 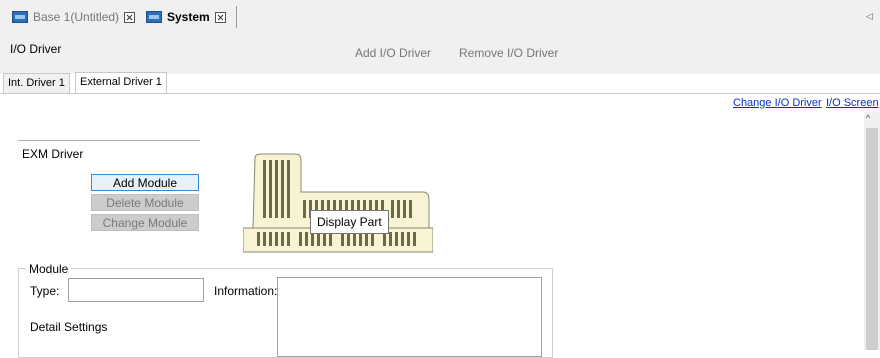 What do you see at coordinates (136, 290) in the screenshot?
I see `type-field` at bounding box center [136, 290].